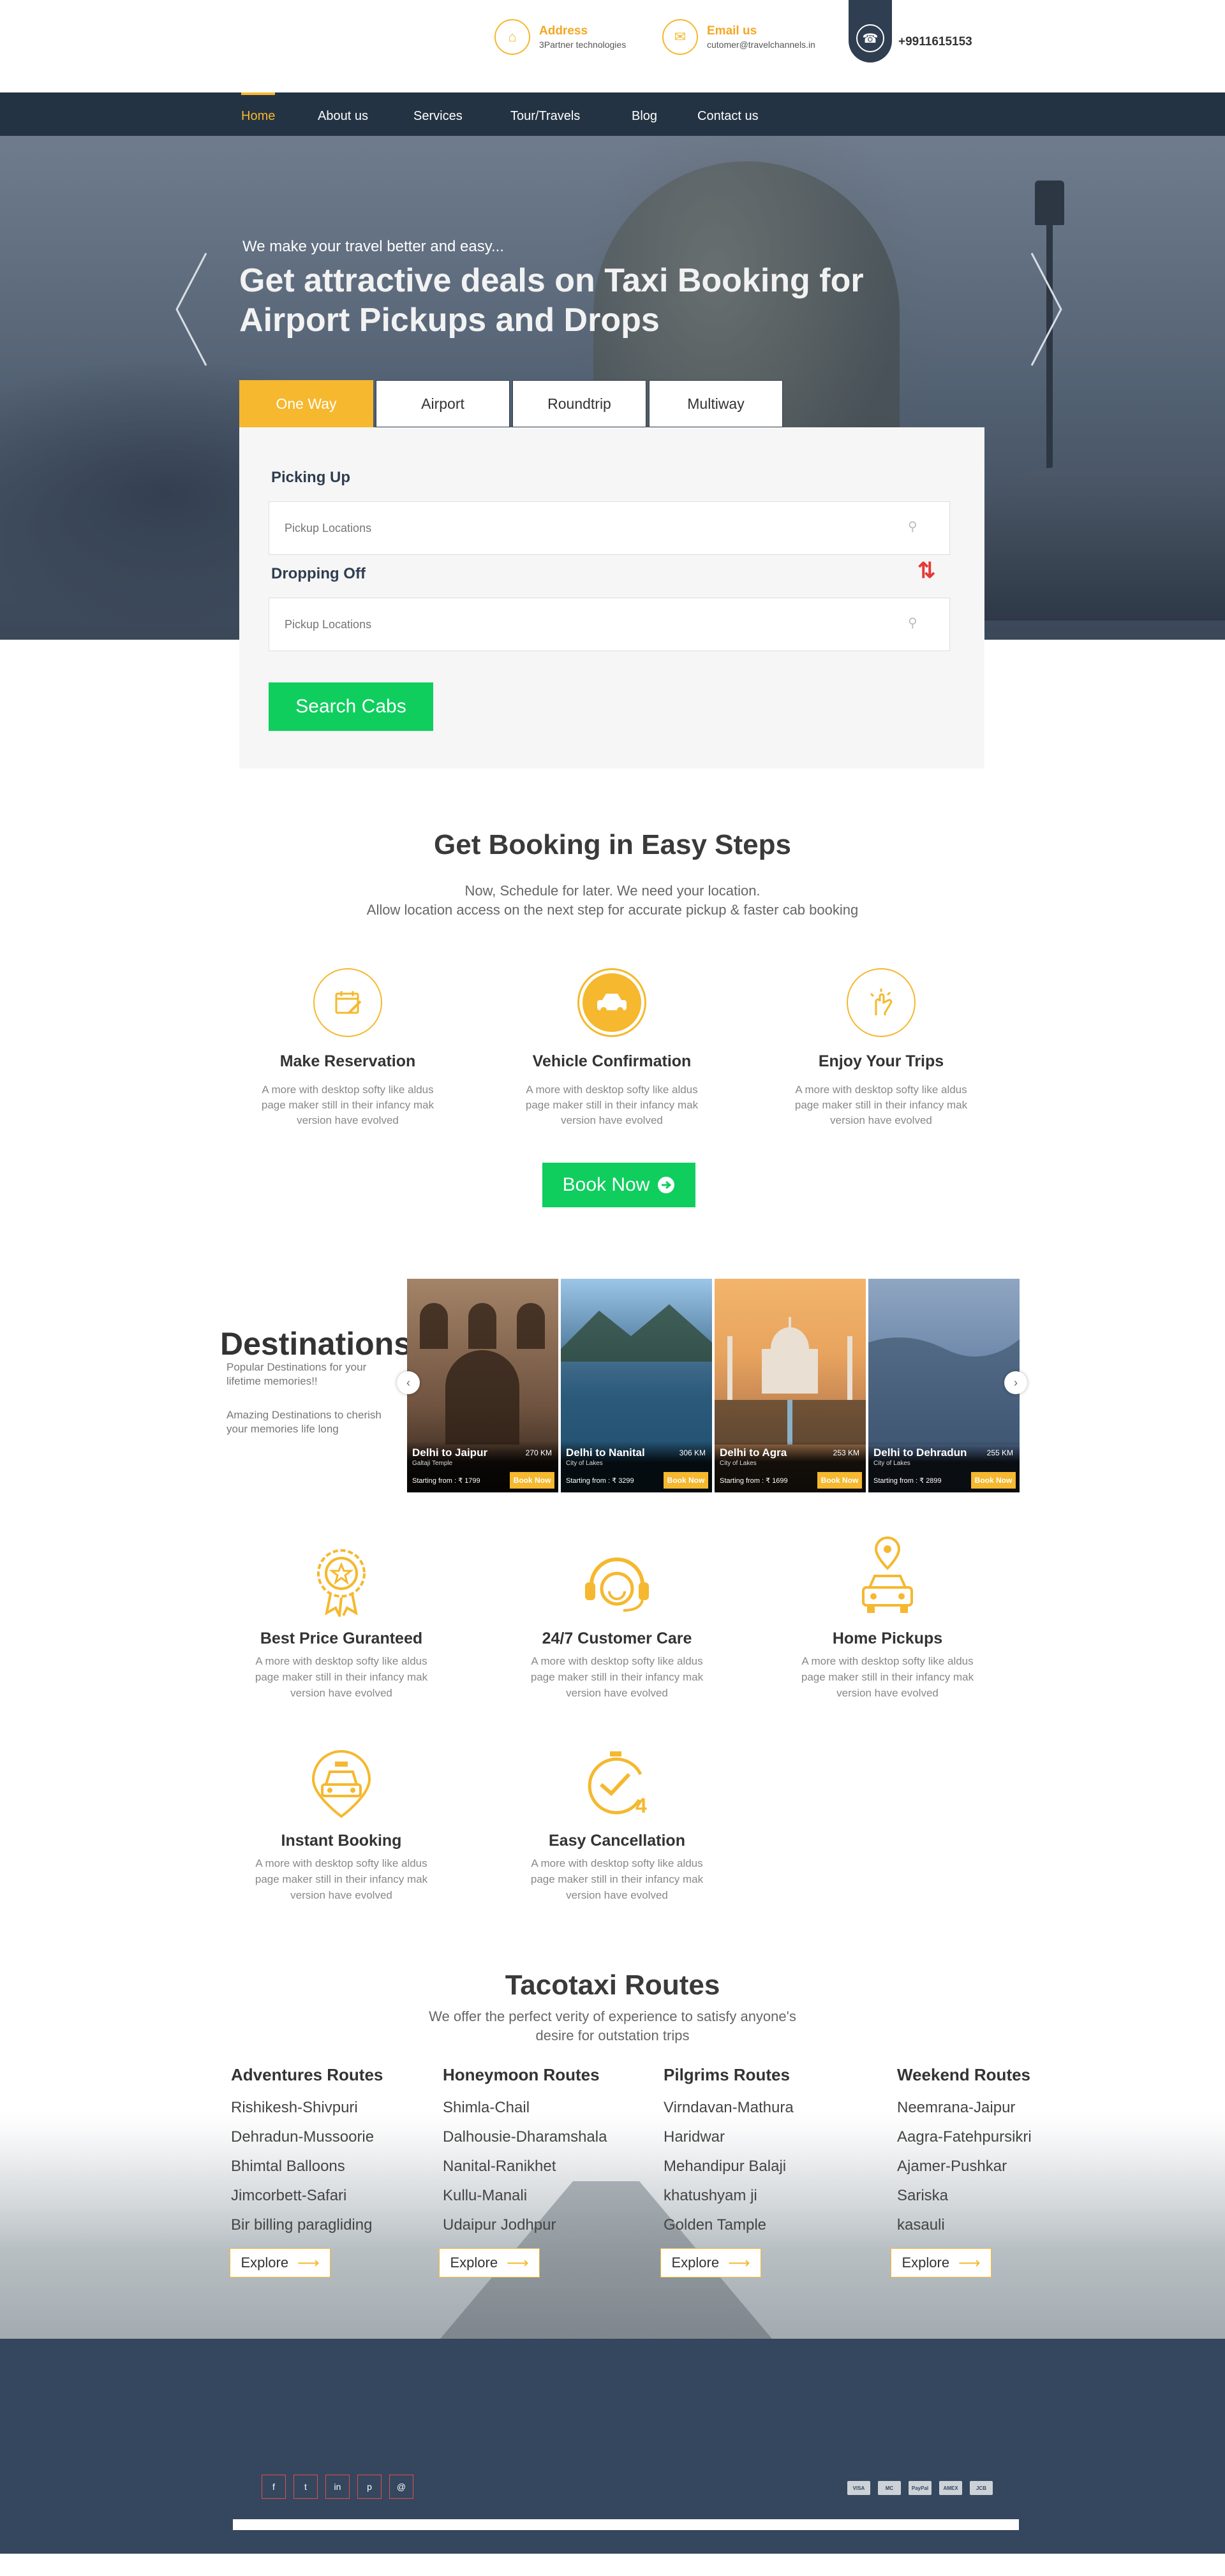 The width and height of the screenshot is (1225, 2576). I want to click on route-link: Dehradun-Mussoorie, so click(307, 2143).